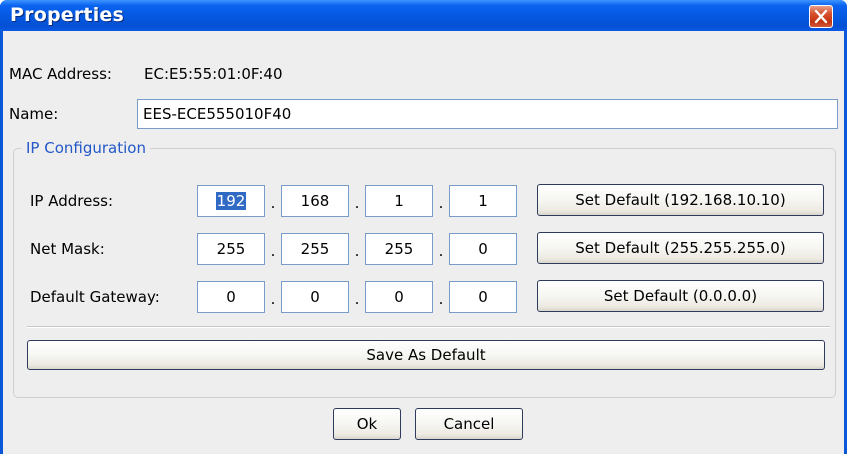  I want to click on default-gateway-label: Default Gateway:, so click(95, 297).